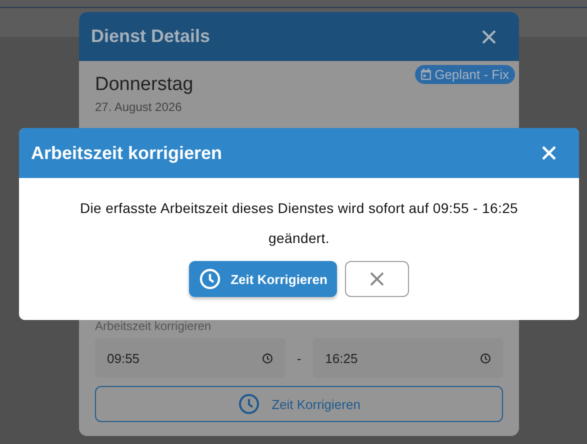  Describe the element at coordinates (299, 223) in the screenshot. I see `dialog-message: Die erfasste Arbeitszeit dieses Dienstes wird sofort auf 09:55 - 16:25 geändert.` at that location.